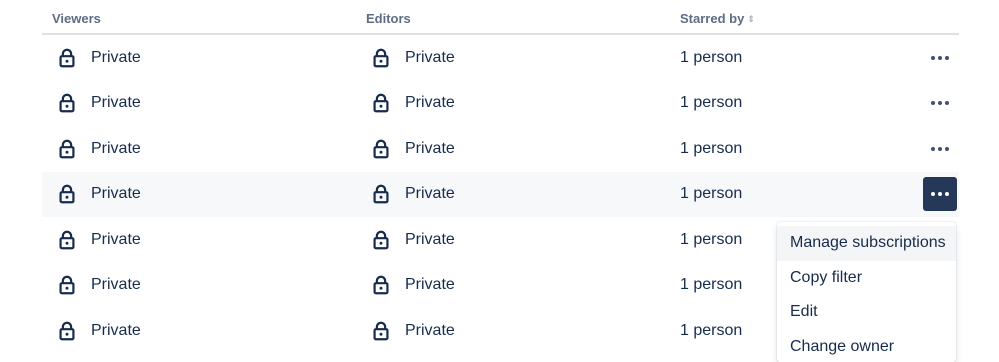  I want to click on table-header: Viewers Editors Starred by⇕, so click(500, 17).